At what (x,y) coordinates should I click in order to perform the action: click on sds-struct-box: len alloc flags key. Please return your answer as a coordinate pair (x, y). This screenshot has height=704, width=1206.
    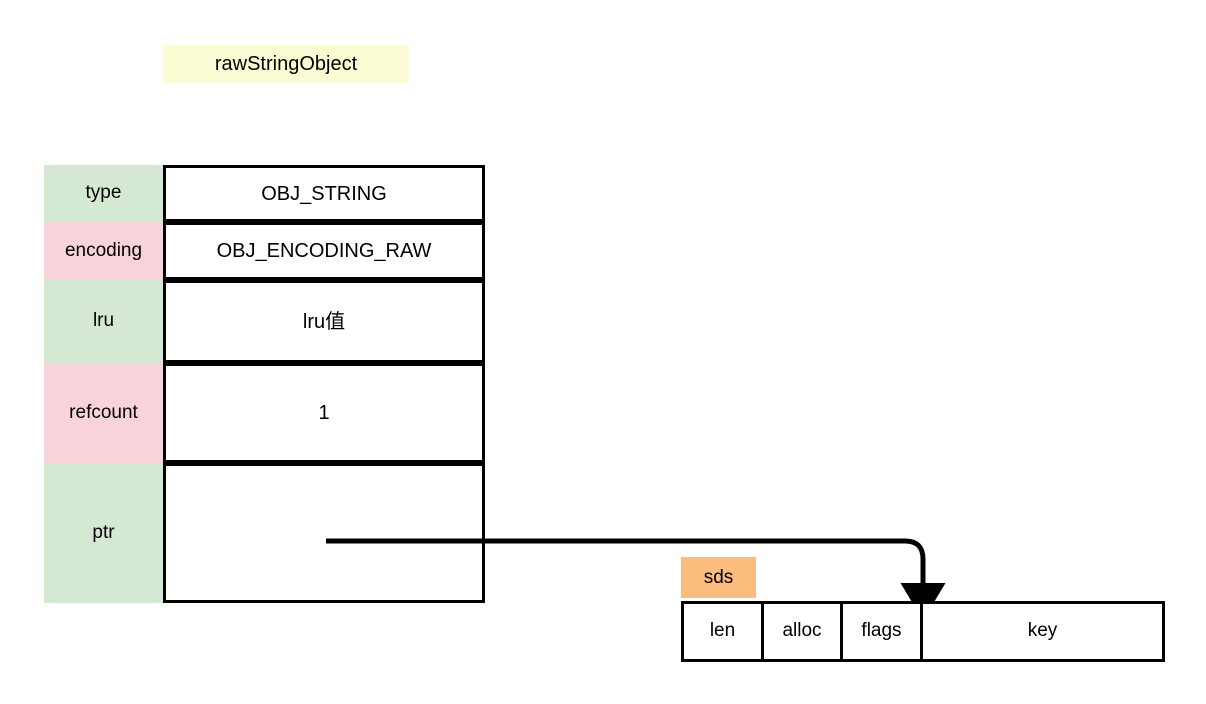
    Looking at the image, I should click on (923, 631).